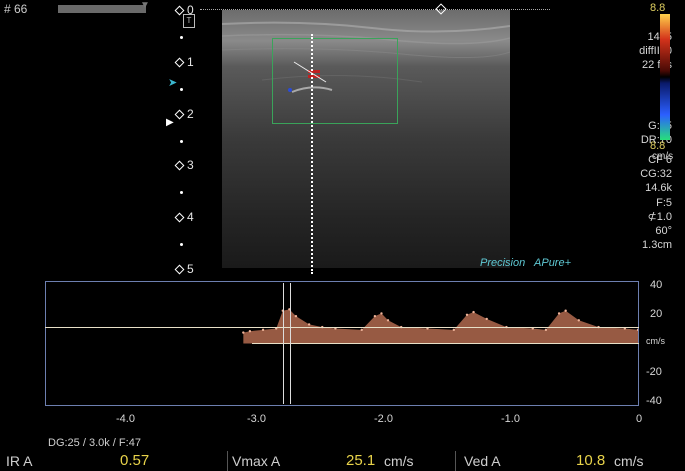 The image size is (685, 471). What do you see at coordinates (503, 263) in the screenshot?
I see `precision-label: Precision` at bounding box center [503, 263].